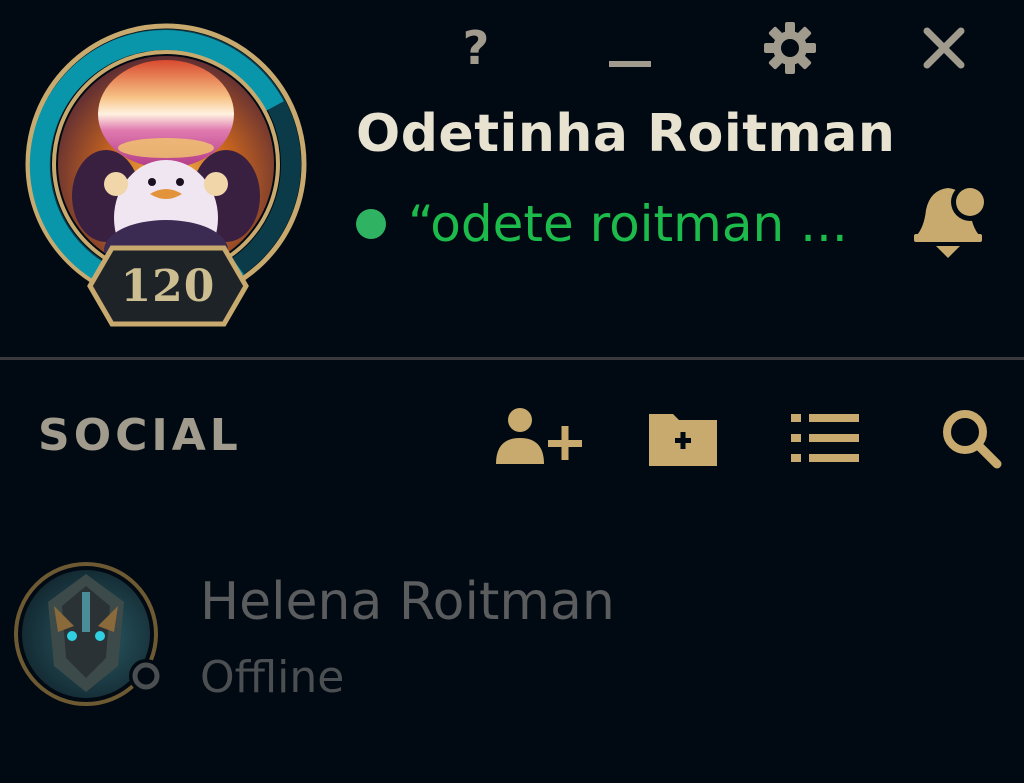 Image resolution: width=1024 pixels, height=783 pixels. I want to click on friend-status: Offline, so click(272, 677).